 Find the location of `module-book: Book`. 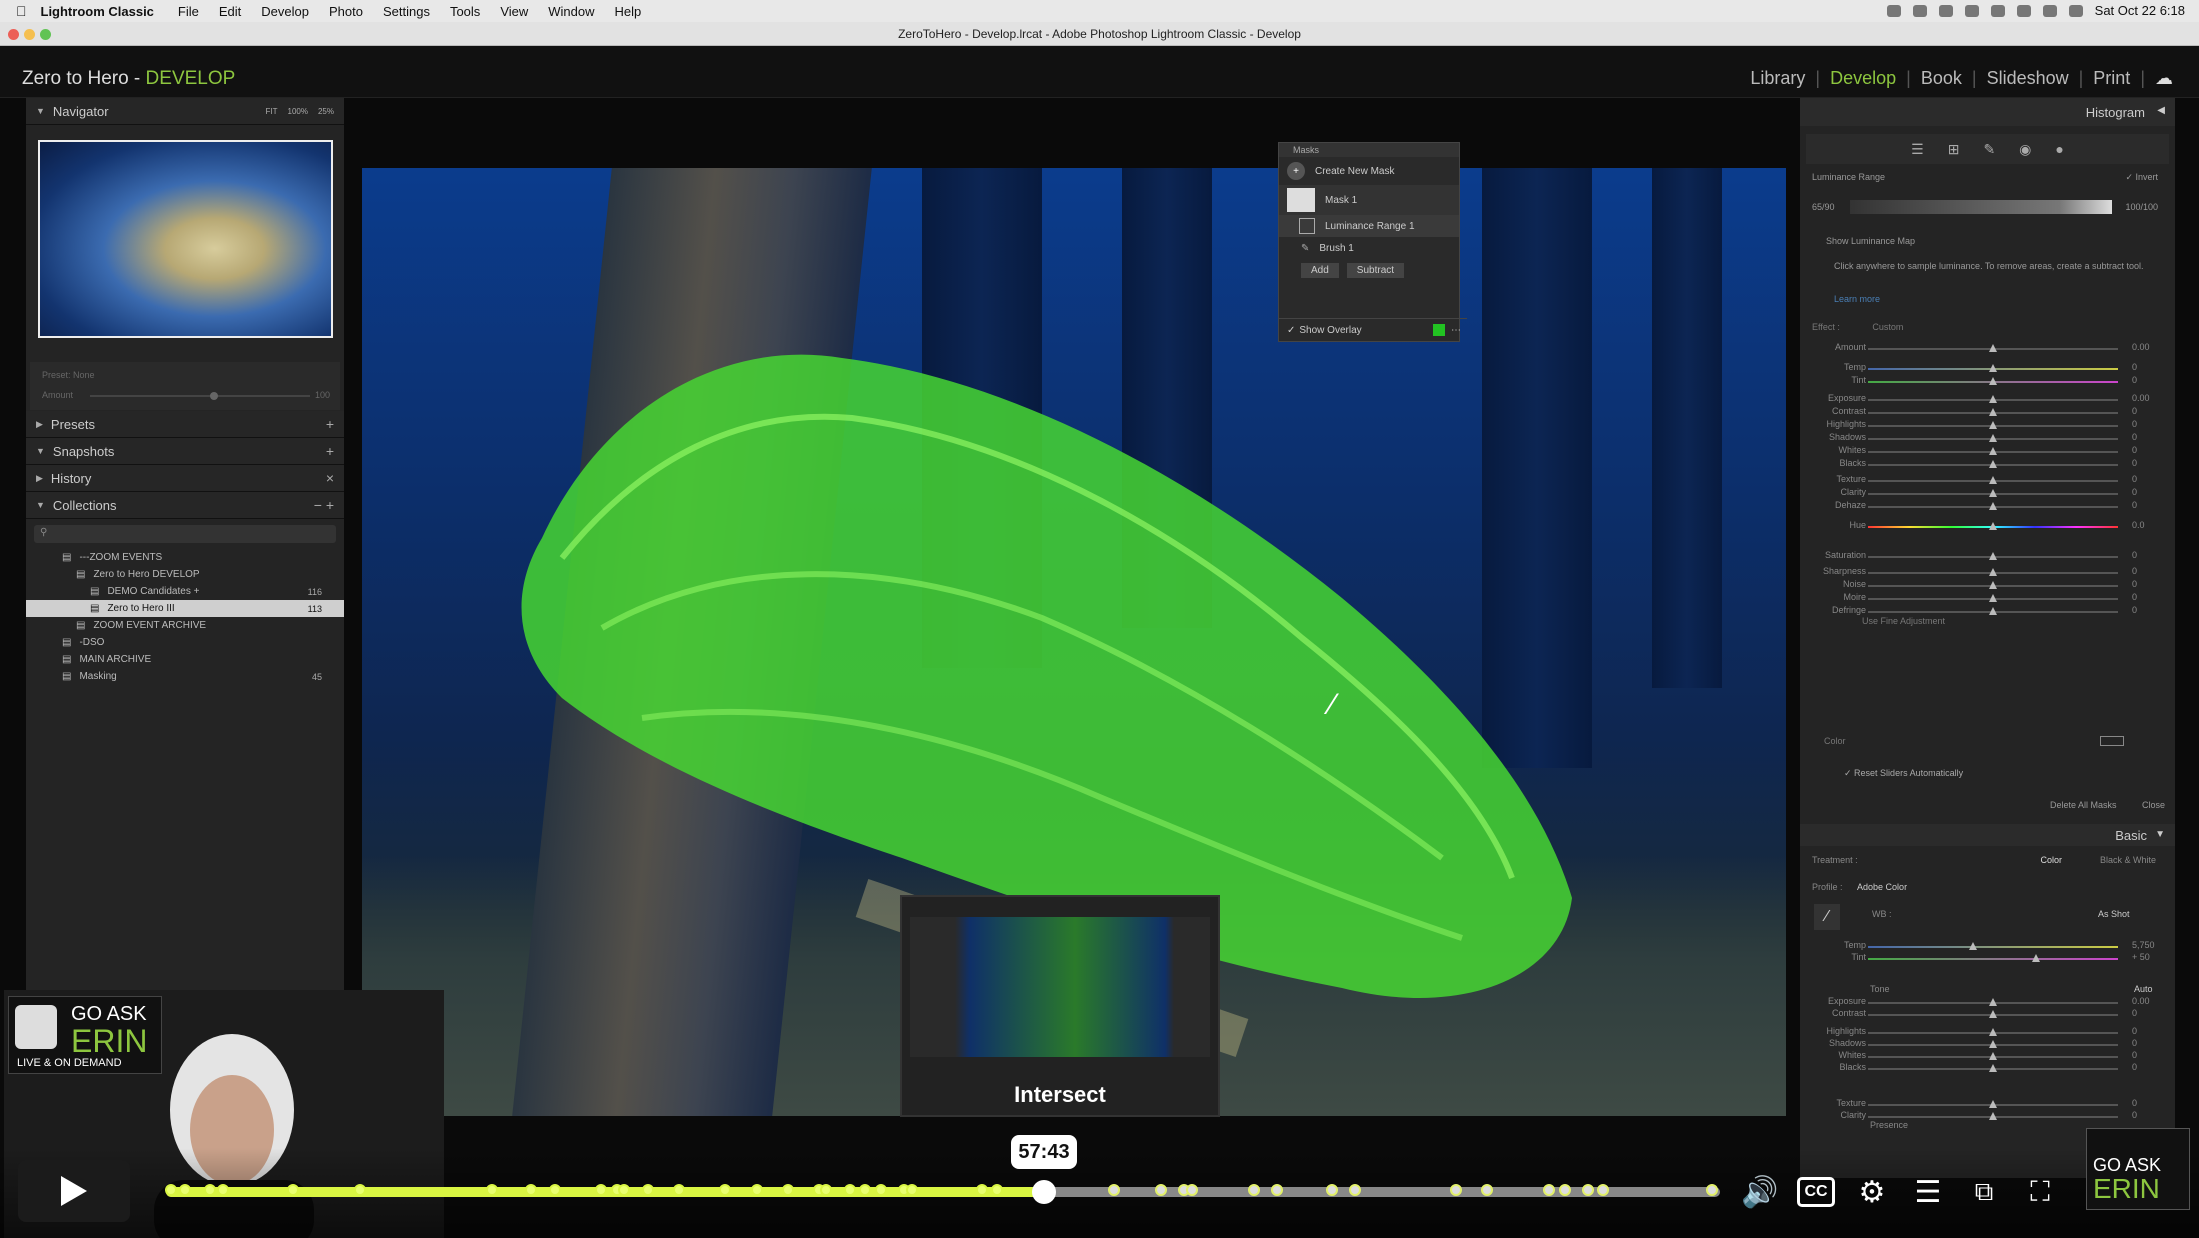

module-book: Book is located at coordinates (1941, 78).